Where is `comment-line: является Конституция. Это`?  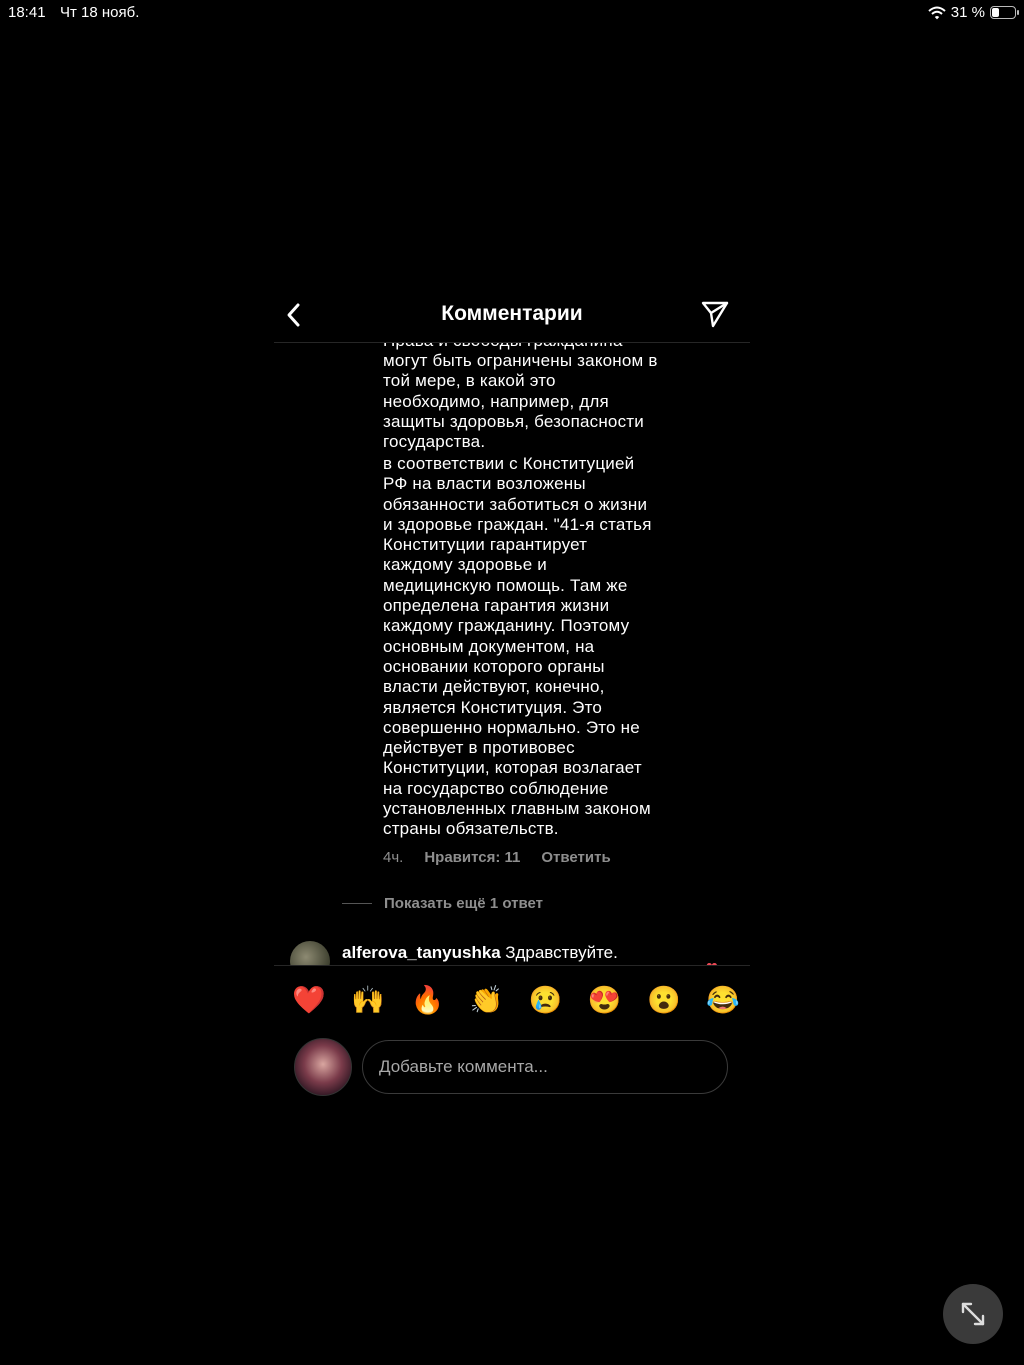
comment-line: является Конституция. Это is located at coordinates (493, 707).